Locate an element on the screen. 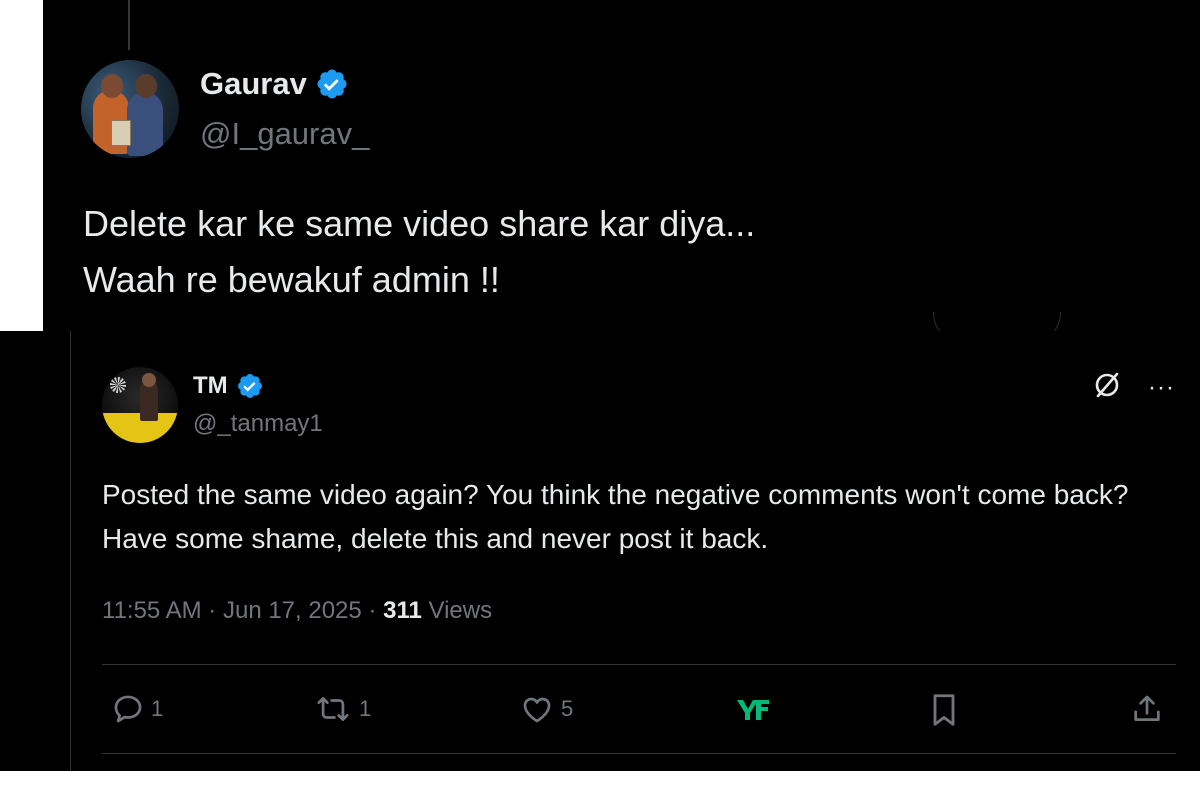 This screenshot has height=800, width=1200. bookmark-icon is located at coordinates (944, 710).